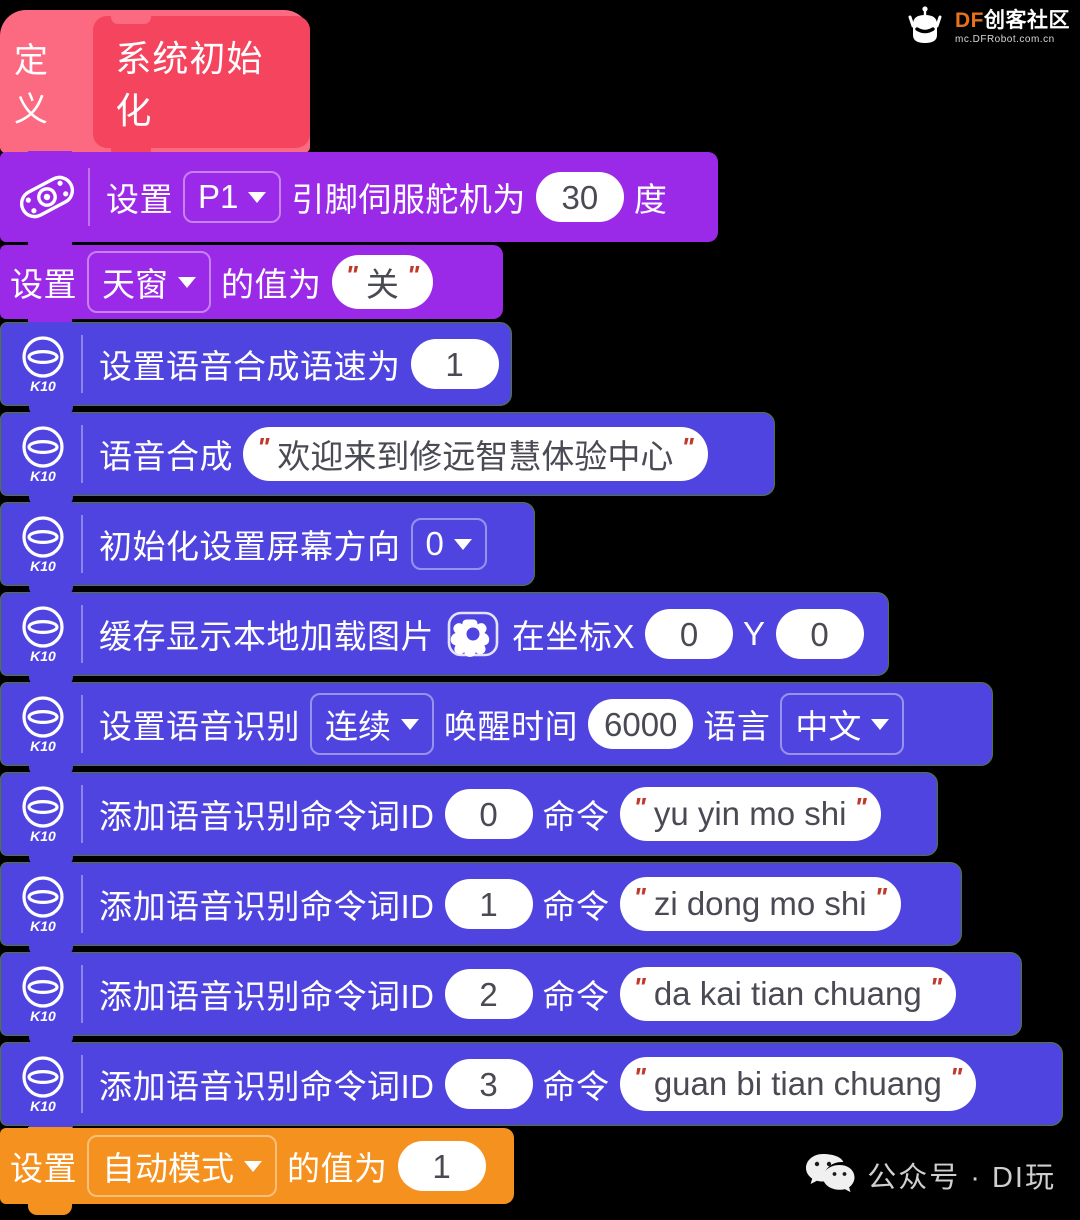 The width and height of the screenshot is (1080, 1220). I want to click on asr-cmd1-id-input: 1, so click(488, 904).